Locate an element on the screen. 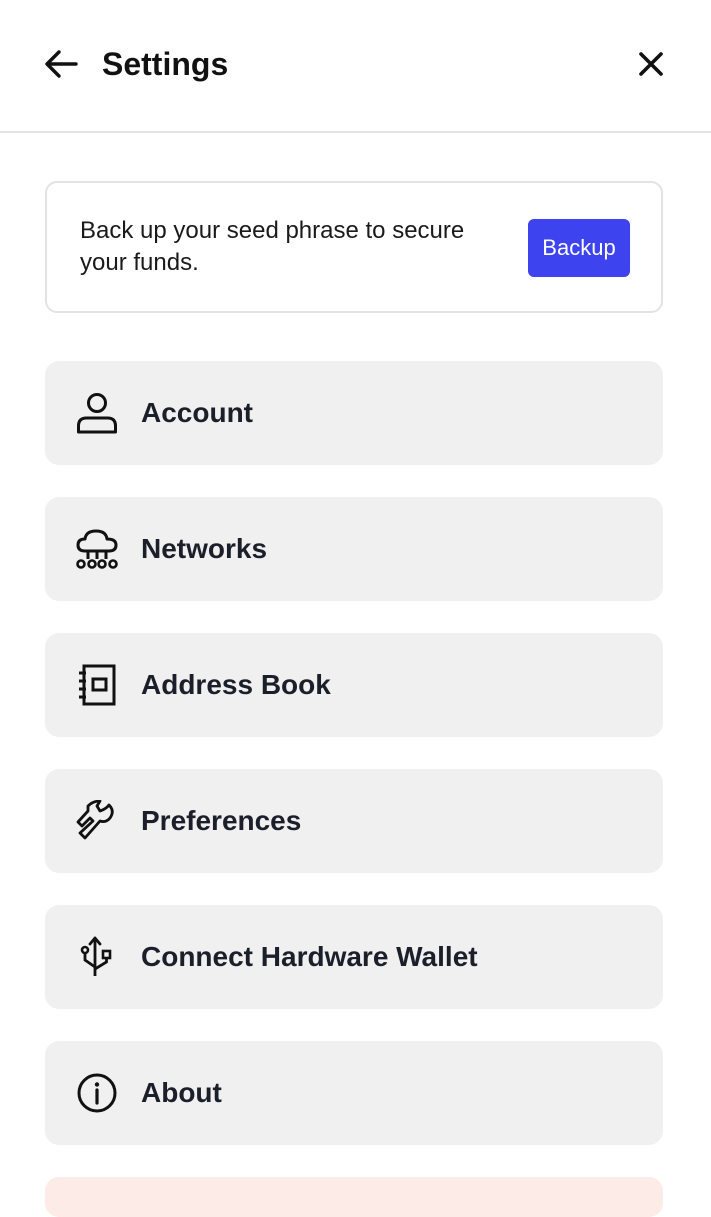 The width and height of the screenshot is (711, 1217). close-button is located at coordinates (651, 64).